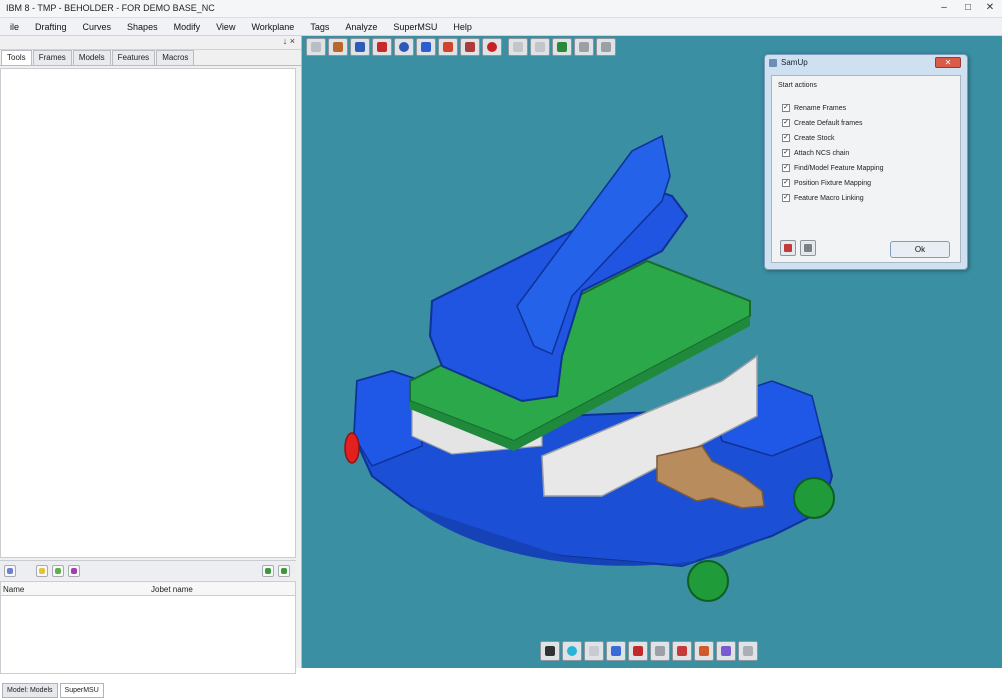  What do you see at coordinates (142, 27) in the screenshot?
I see `menu-shapes: Shapes` at bounding box center [142, 27].